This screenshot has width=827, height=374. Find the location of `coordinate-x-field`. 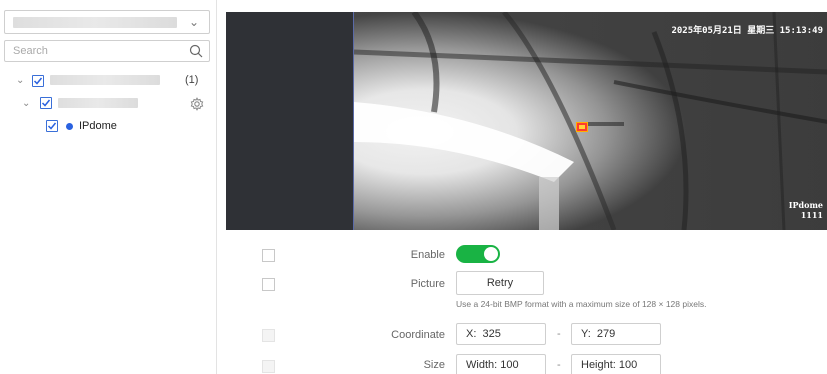

coordinate-x-field is located at coordinates (501, 334).